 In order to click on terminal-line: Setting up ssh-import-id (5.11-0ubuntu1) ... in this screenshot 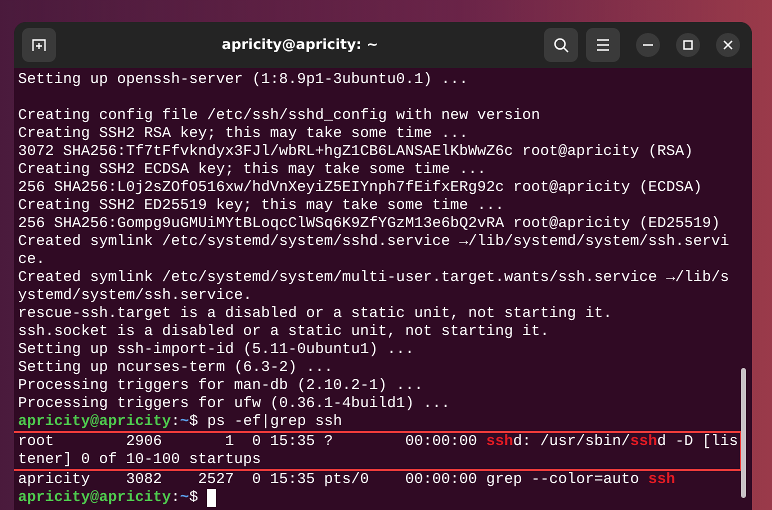, I will do `click(217, 350)`.